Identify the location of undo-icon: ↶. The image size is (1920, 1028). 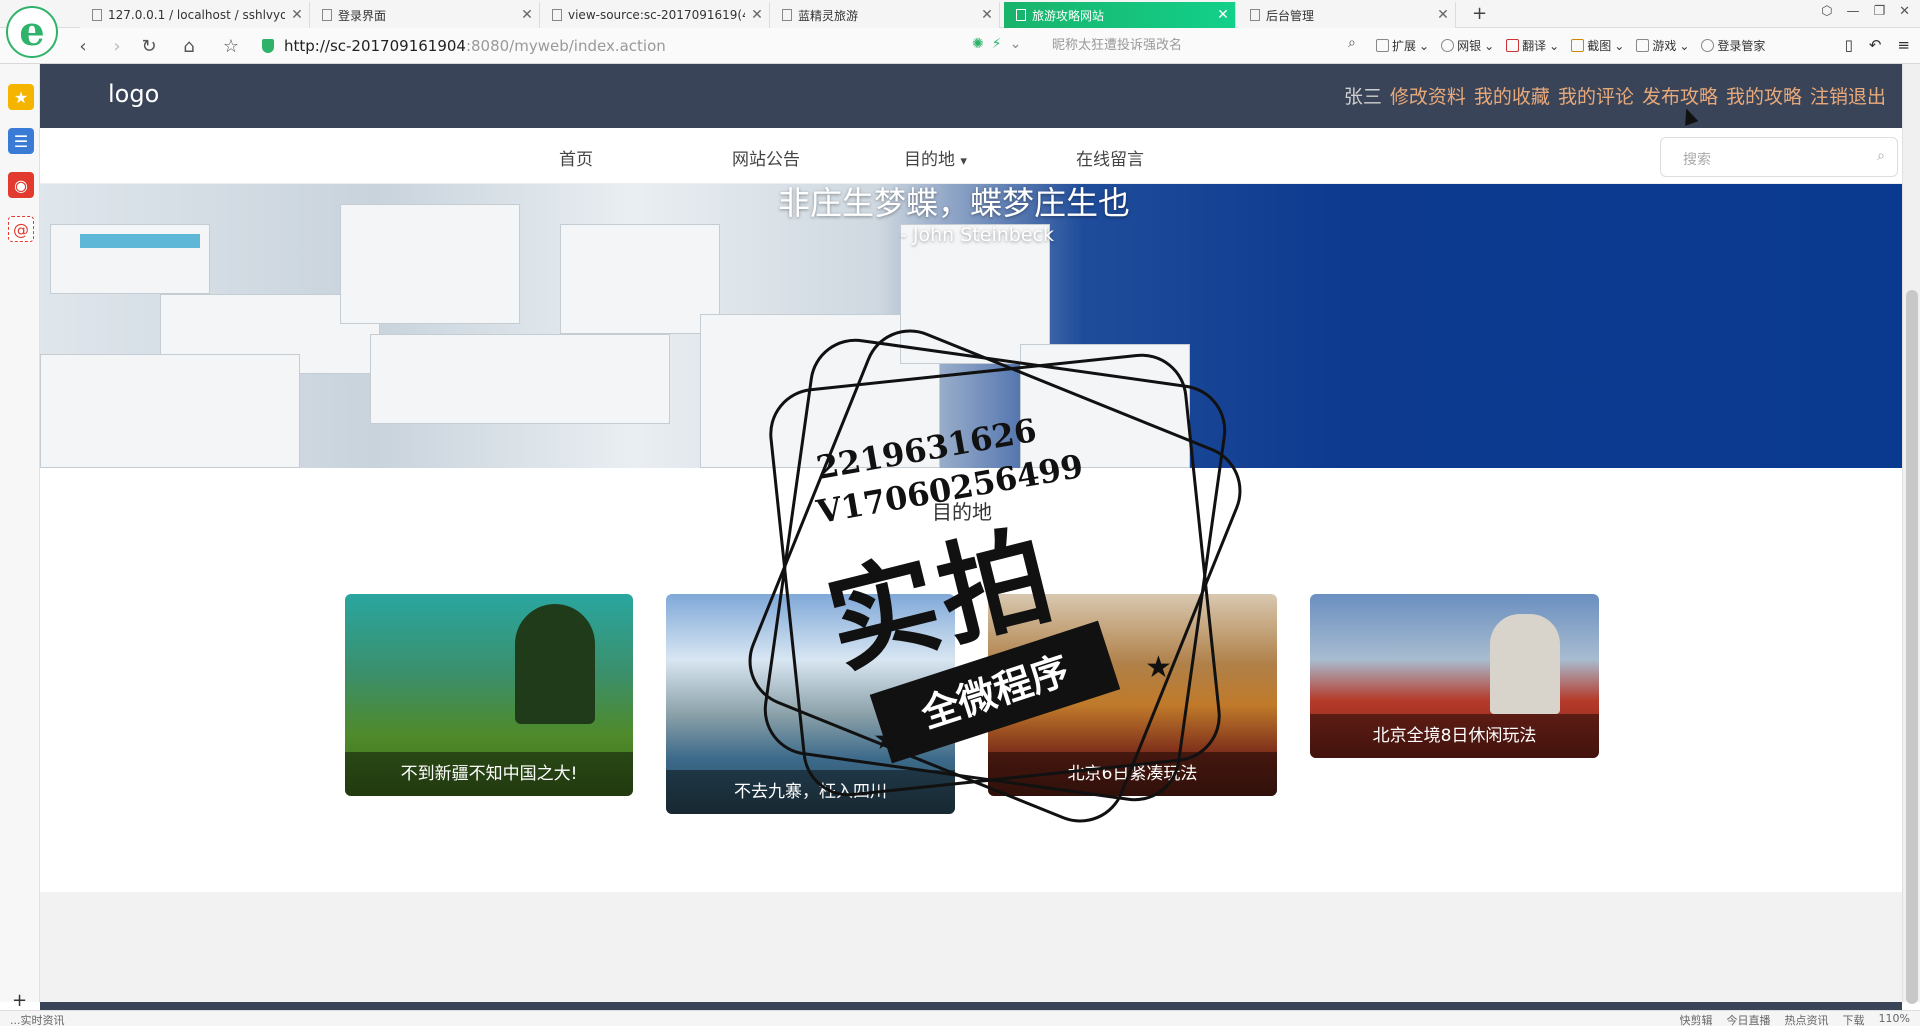
(1875, 45).